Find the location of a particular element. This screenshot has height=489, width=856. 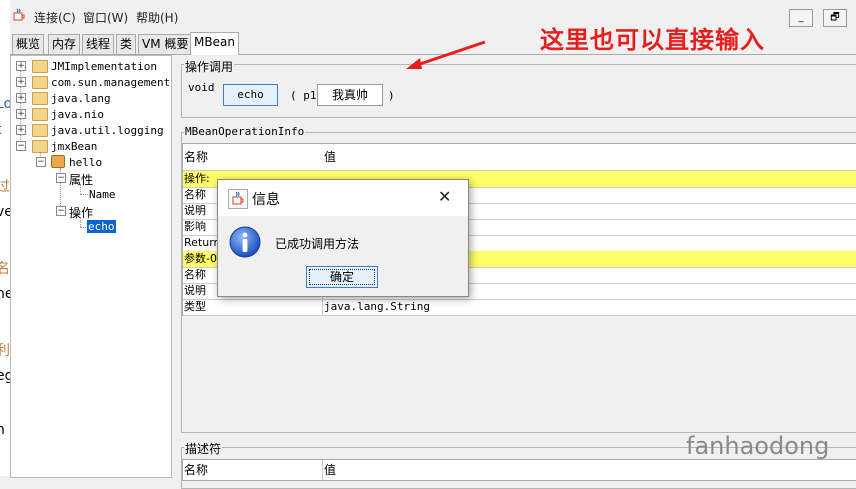

dialog-titlebar: 信息 ✕ is located at coordinates (343, 198).